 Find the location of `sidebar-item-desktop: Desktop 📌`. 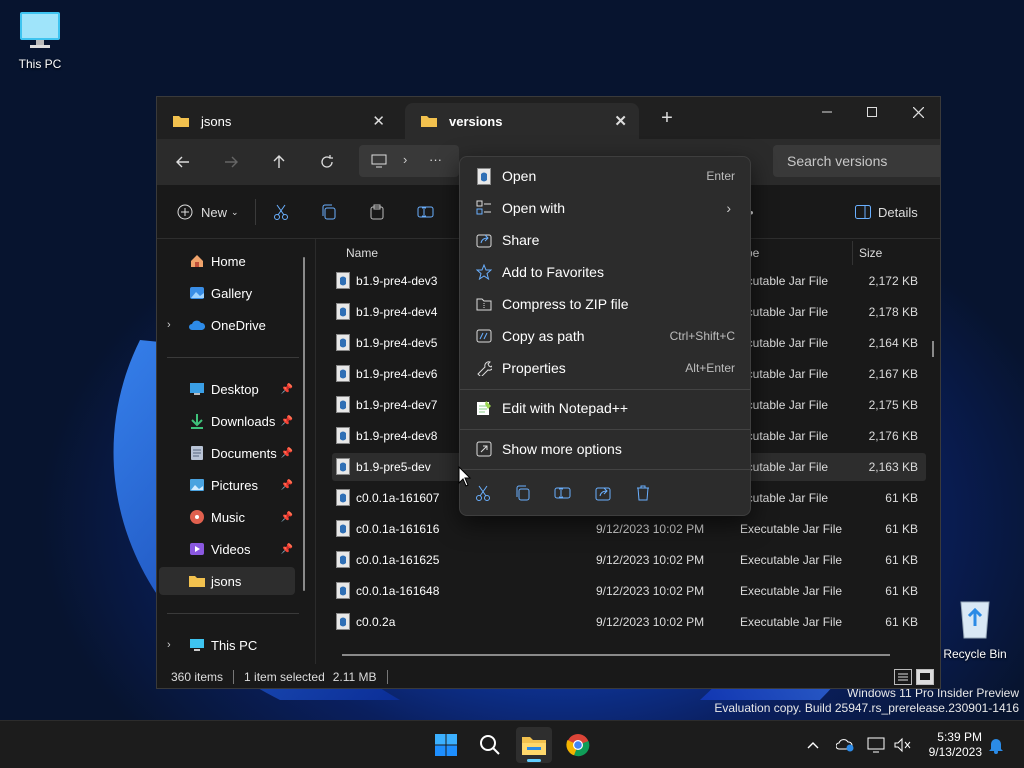

sidebar-item-desktop: Desktop 📌 is located at coordinates (227, 389).